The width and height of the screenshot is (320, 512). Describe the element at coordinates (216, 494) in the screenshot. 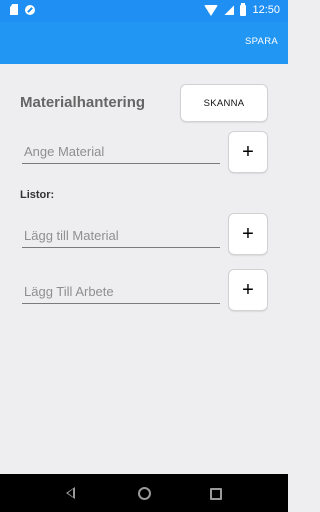

I see `recents-icon` at that location.